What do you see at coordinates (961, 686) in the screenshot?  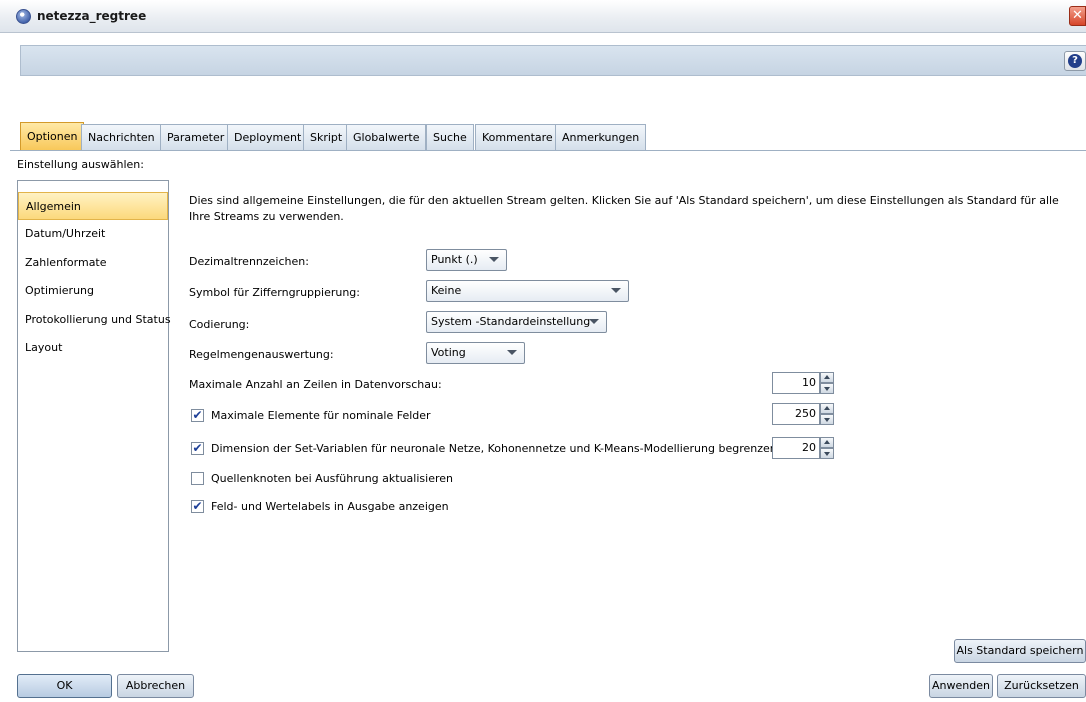 I see `apply-button: Anwenden` at bounding box center [961, 686].